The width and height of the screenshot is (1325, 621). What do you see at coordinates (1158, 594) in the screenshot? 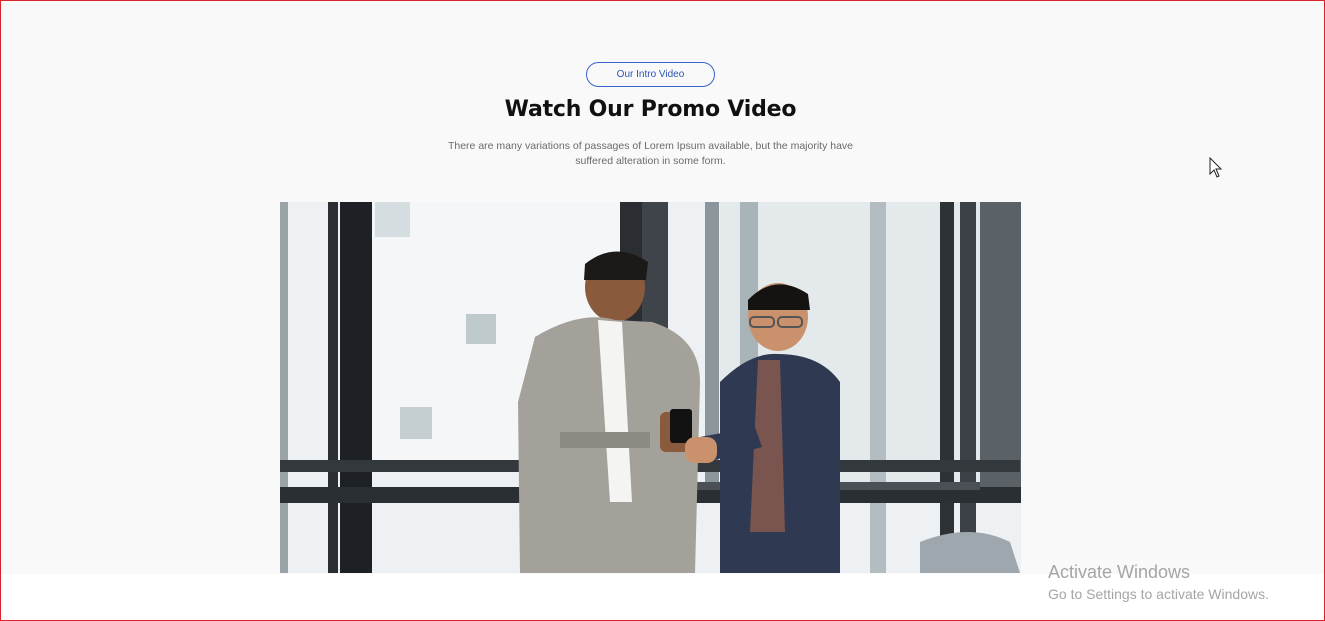
I see `watermark-subtitle: Go to Settings to activate Windows.` at bounding box center [1158, 594].